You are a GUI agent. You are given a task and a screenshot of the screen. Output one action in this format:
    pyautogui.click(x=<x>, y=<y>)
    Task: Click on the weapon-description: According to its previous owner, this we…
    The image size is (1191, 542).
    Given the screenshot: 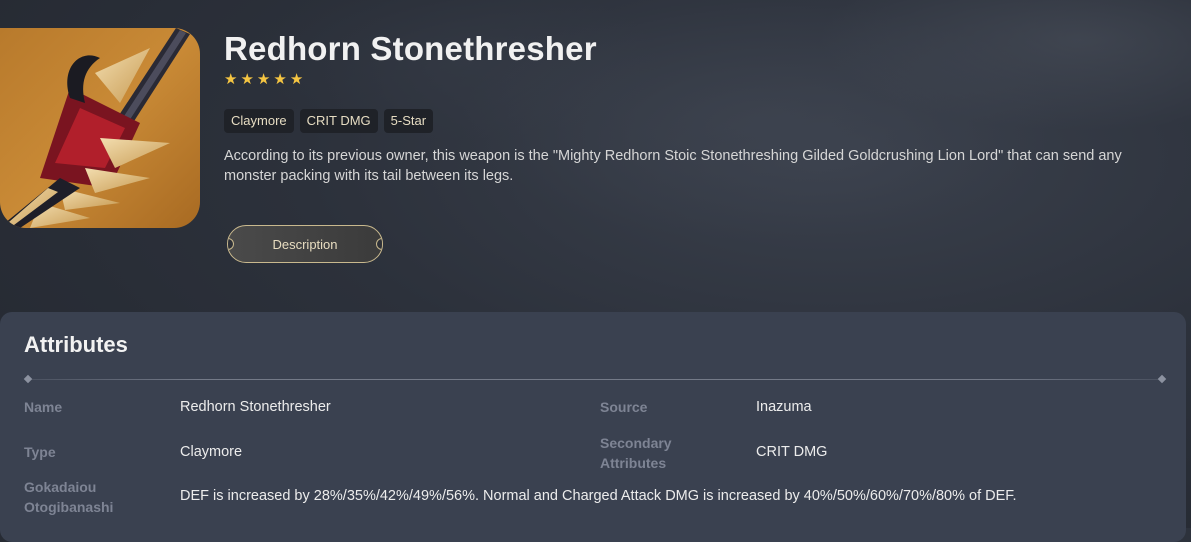 What is the action you would take?
    pyautogui.click(x=673, y=166)
    